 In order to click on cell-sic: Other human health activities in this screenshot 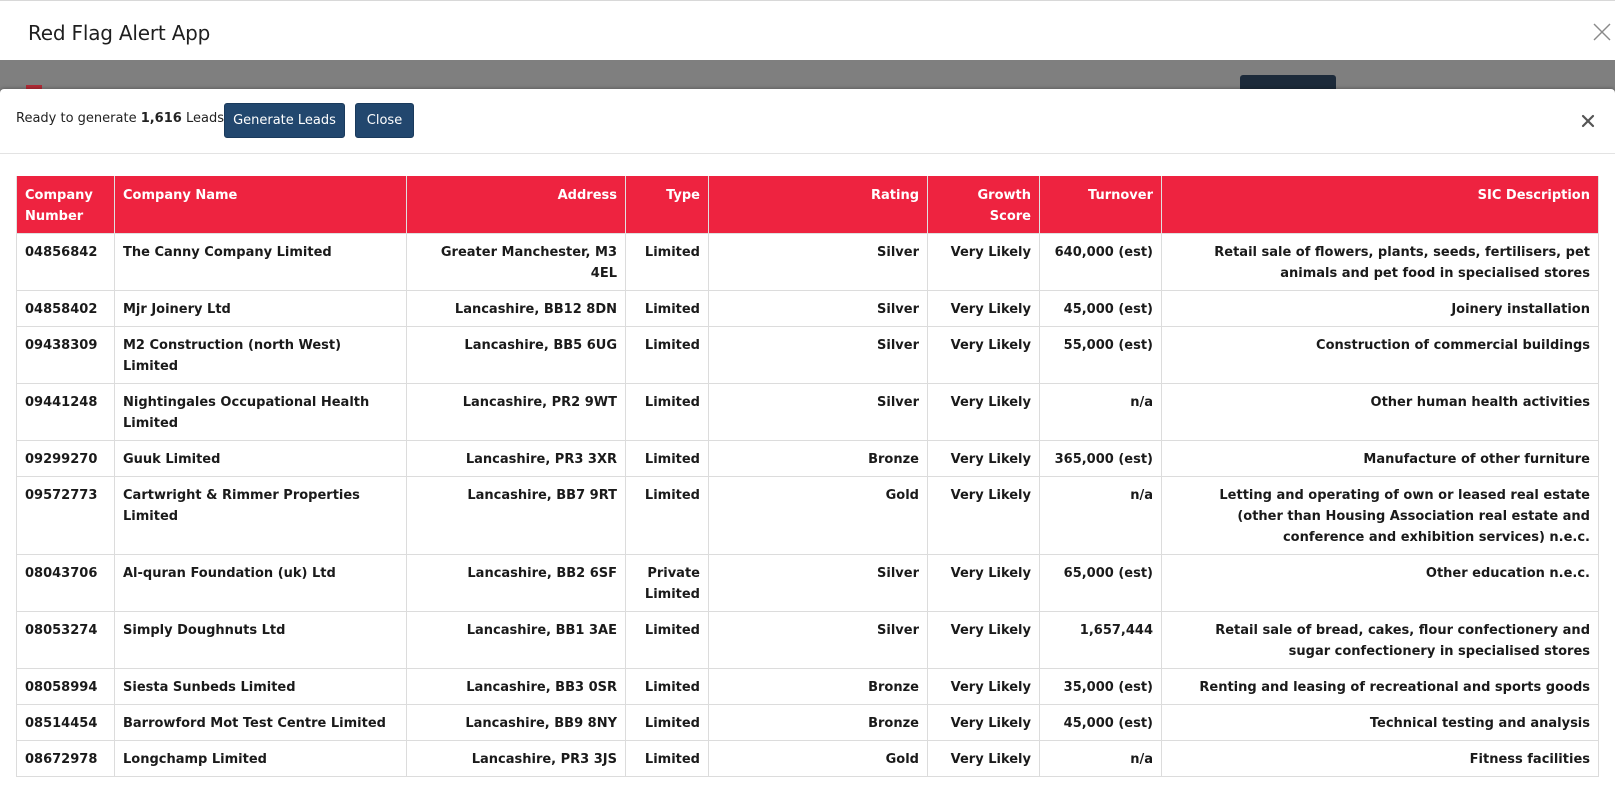, I will do `click(1380, 412)`.